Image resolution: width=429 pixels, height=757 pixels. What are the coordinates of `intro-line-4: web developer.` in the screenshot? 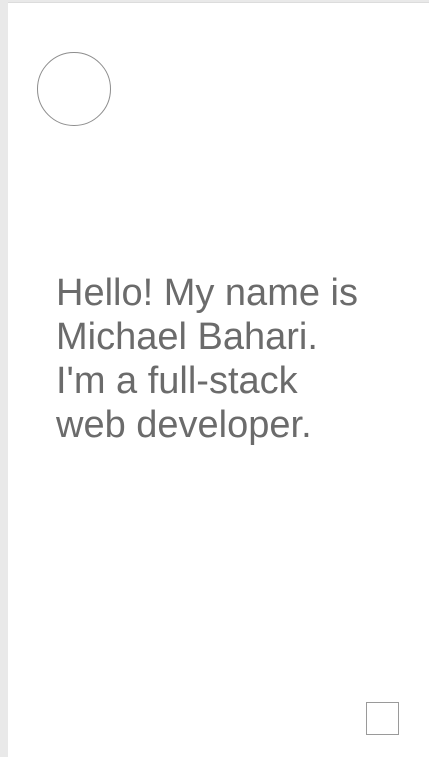 It's located at (184, 425).